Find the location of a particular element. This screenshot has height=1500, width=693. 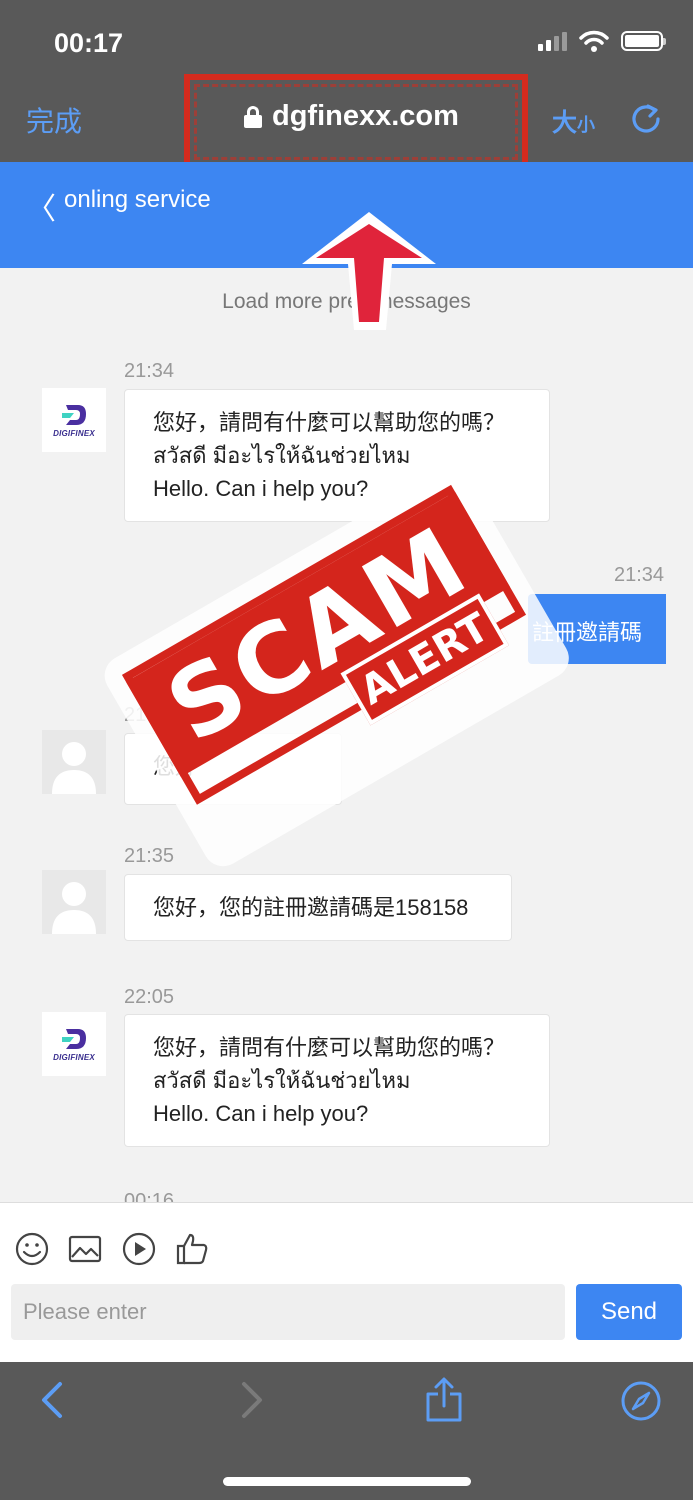

video-icon is located at coordinates (139, 1249).